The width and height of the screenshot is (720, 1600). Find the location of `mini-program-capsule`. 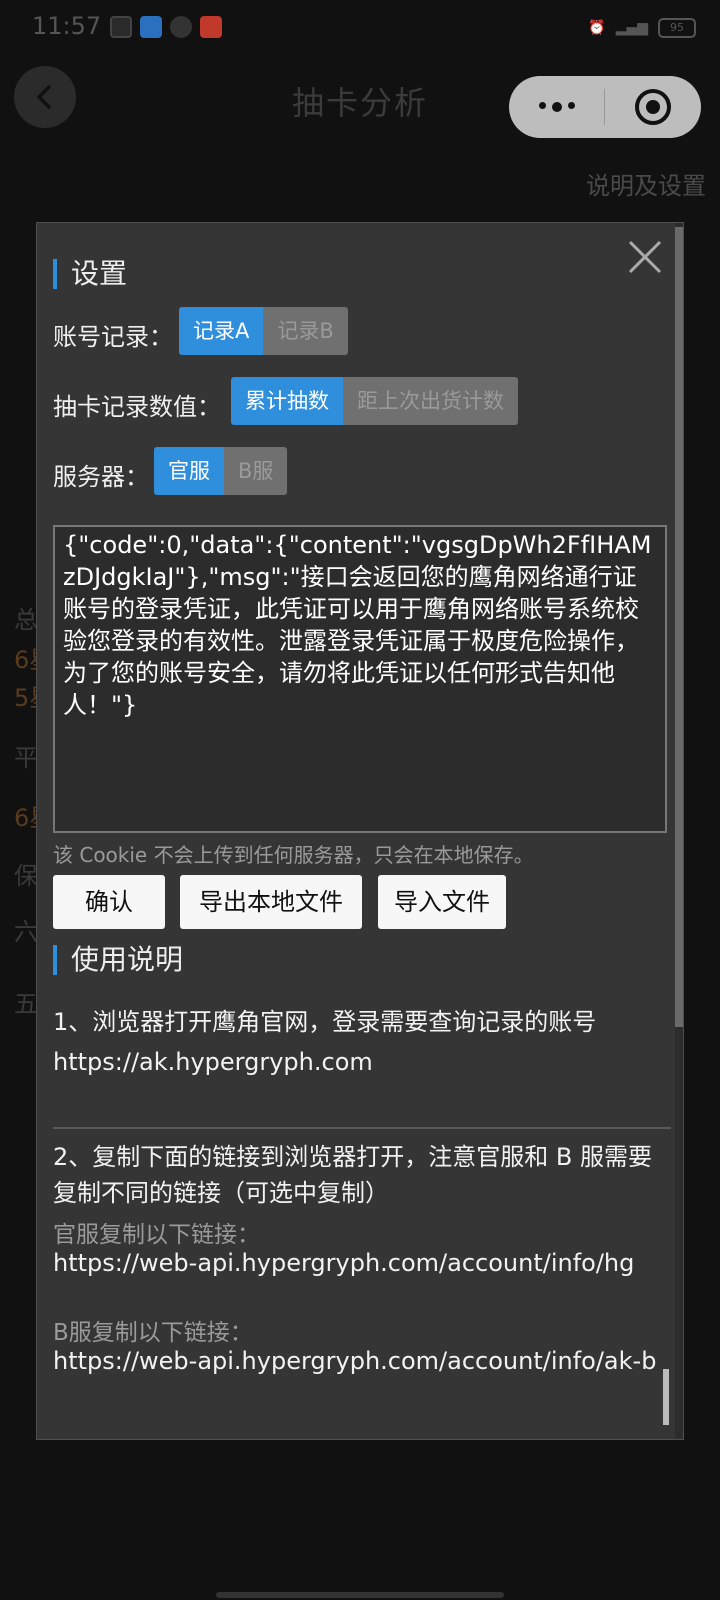

mini-program-capsule is located at coordinates (605, 107).